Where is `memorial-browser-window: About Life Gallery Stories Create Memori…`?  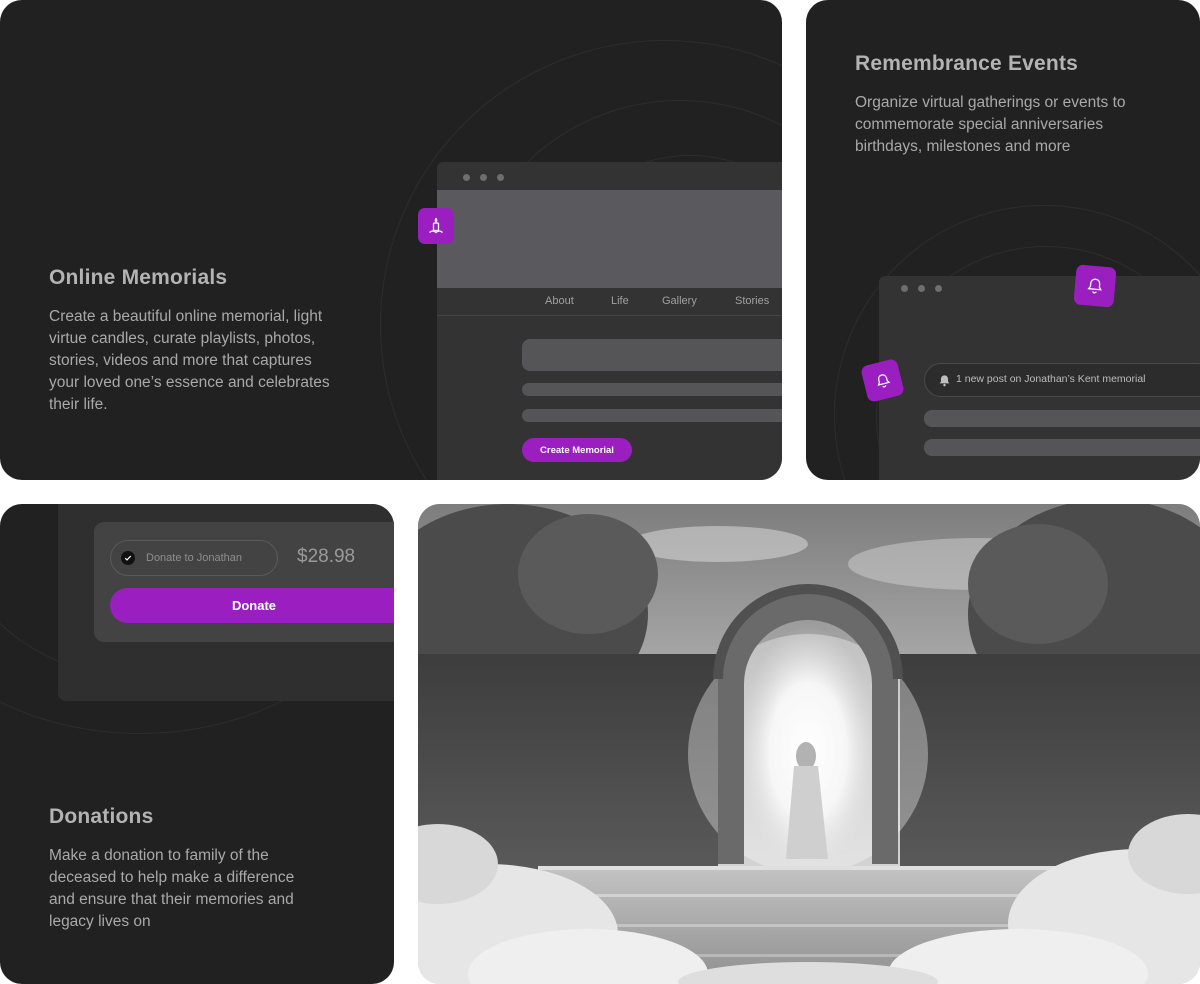 memorial-browser-window: About Life Gallery Stories Create Memori… is located at coordinates (609, 321).